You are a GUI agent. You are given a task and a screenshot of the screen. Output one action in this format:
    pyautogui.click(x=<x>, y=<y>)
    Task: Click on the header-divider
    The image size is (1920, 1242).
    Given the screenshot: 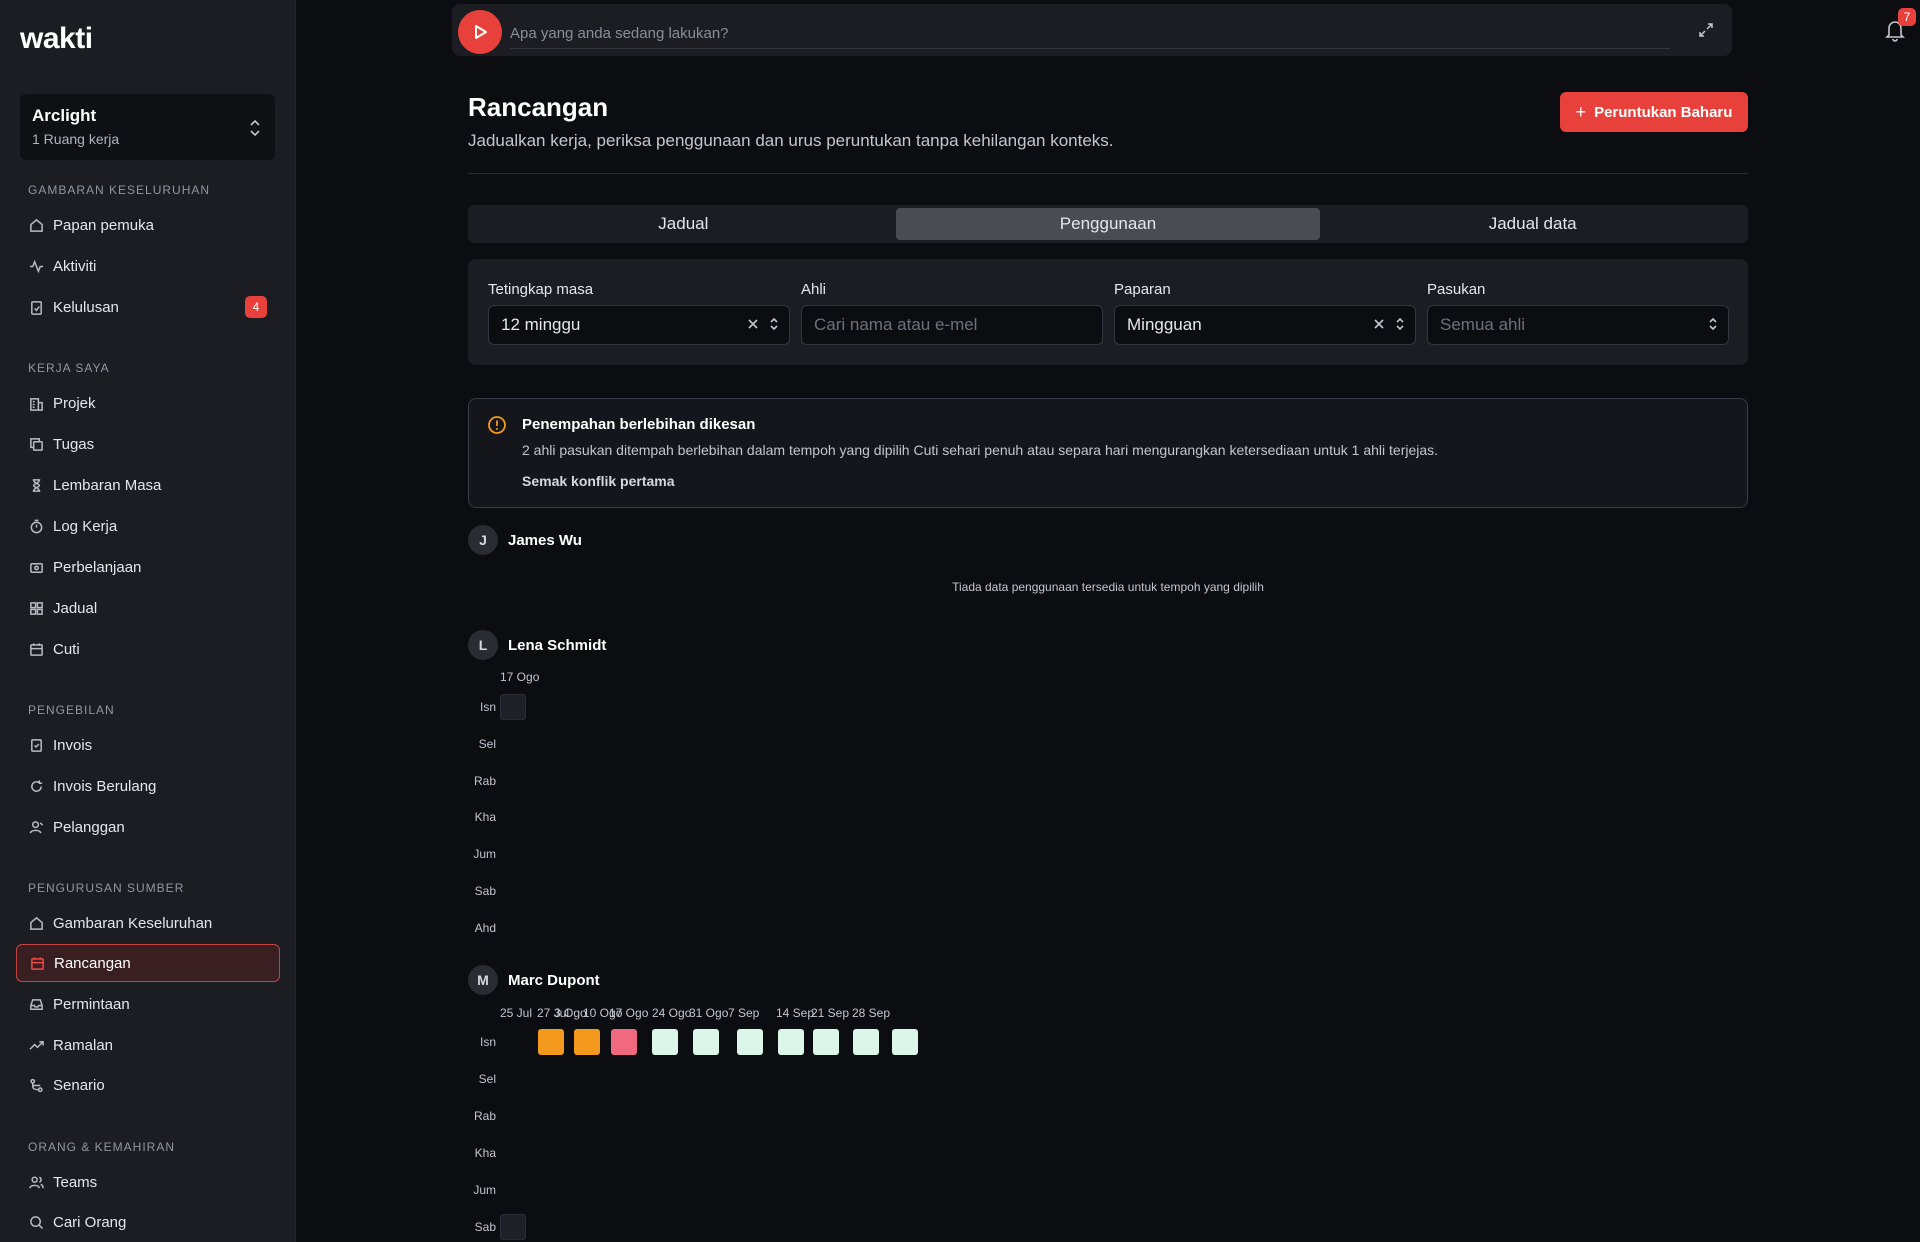 What is the action you would take?
    pyautogui.click(x=1108, y=173)
    